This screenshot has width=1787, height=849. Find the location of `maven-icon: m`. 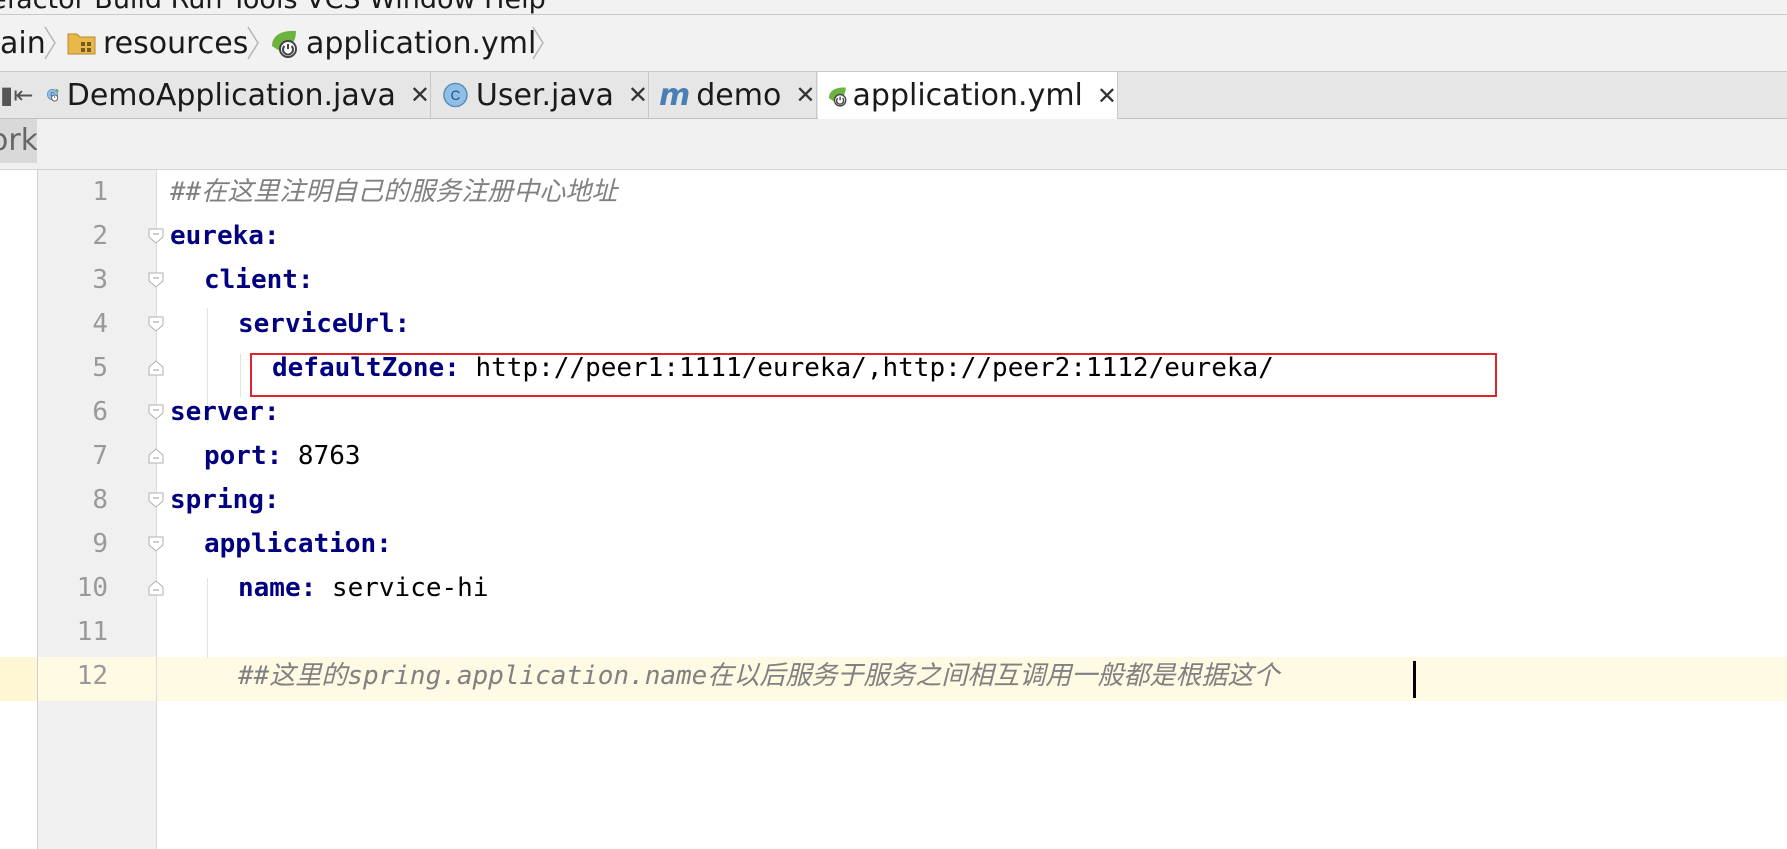

maven-icon: m is located at coordinates (675, 95).